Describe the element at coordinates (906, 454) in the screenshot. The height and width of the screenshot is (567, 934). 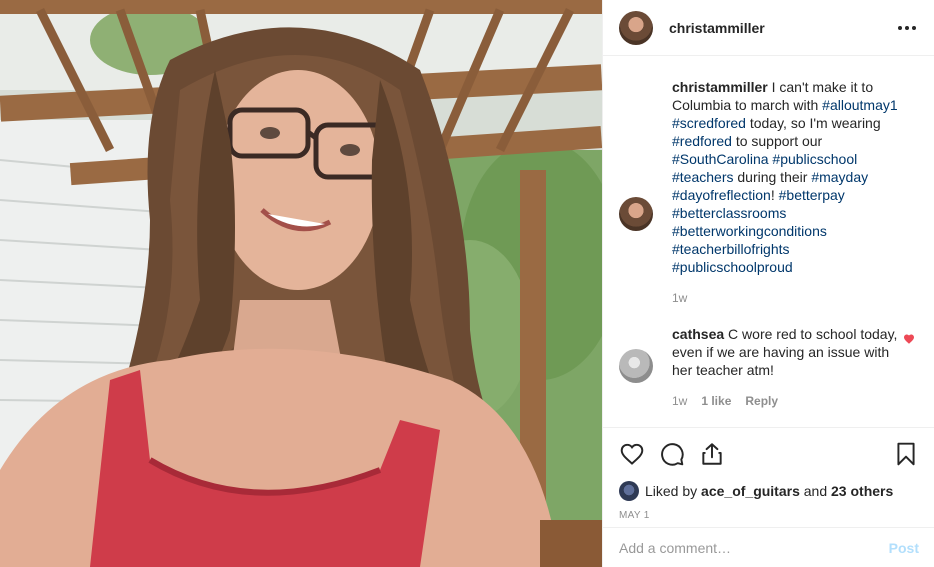
I see `save-bookmark-icon` at that location.